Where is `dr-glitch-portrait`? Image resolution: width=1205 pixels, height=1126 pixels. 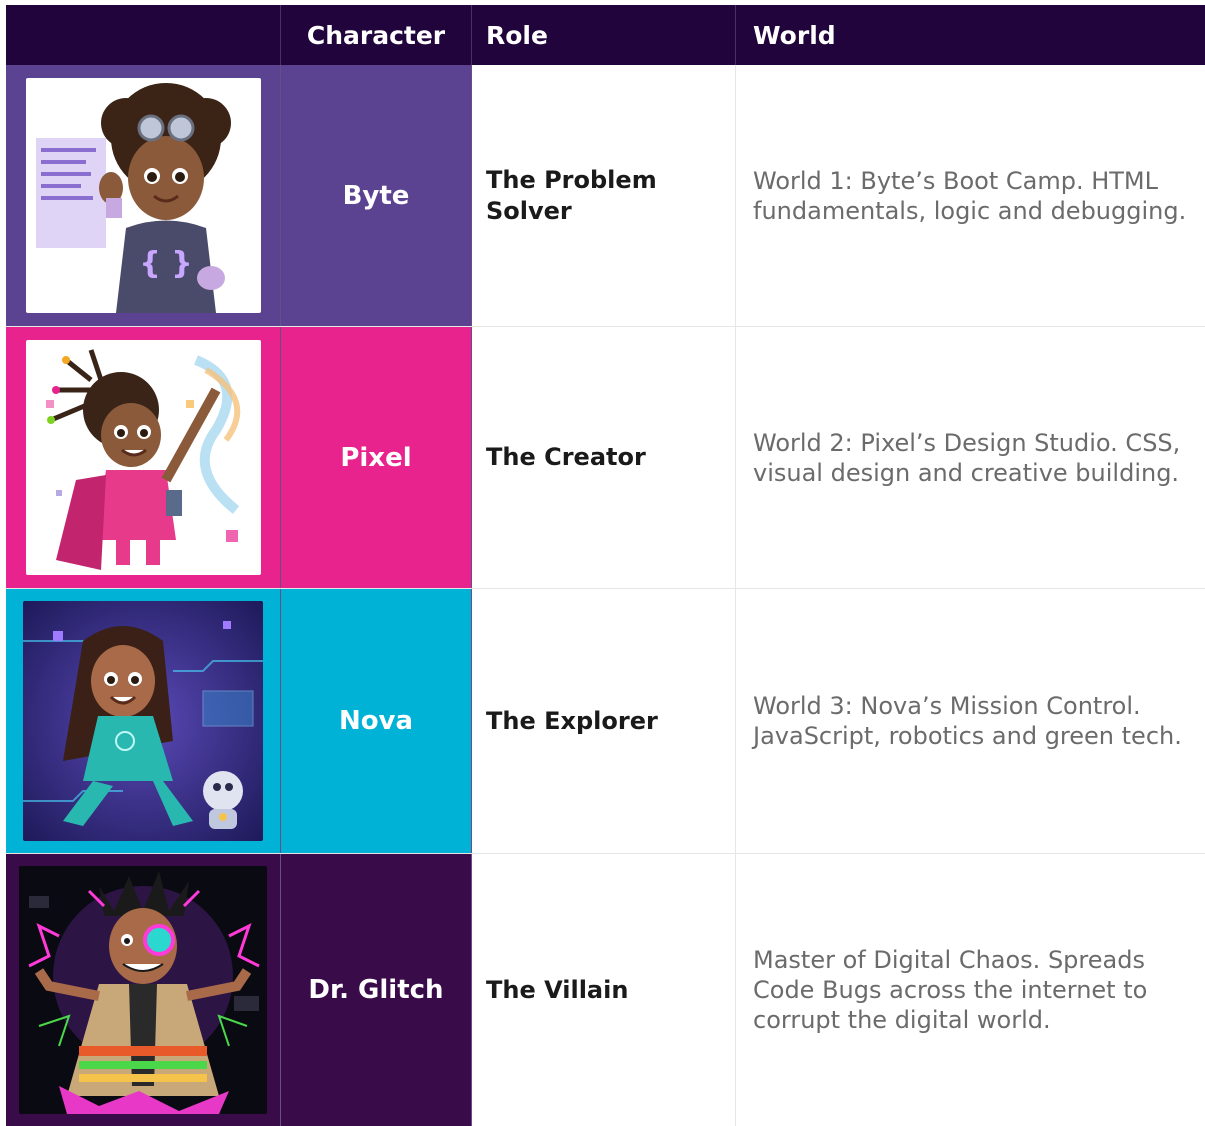
dr-glitch-portrait is located at coordinates (143, 990).